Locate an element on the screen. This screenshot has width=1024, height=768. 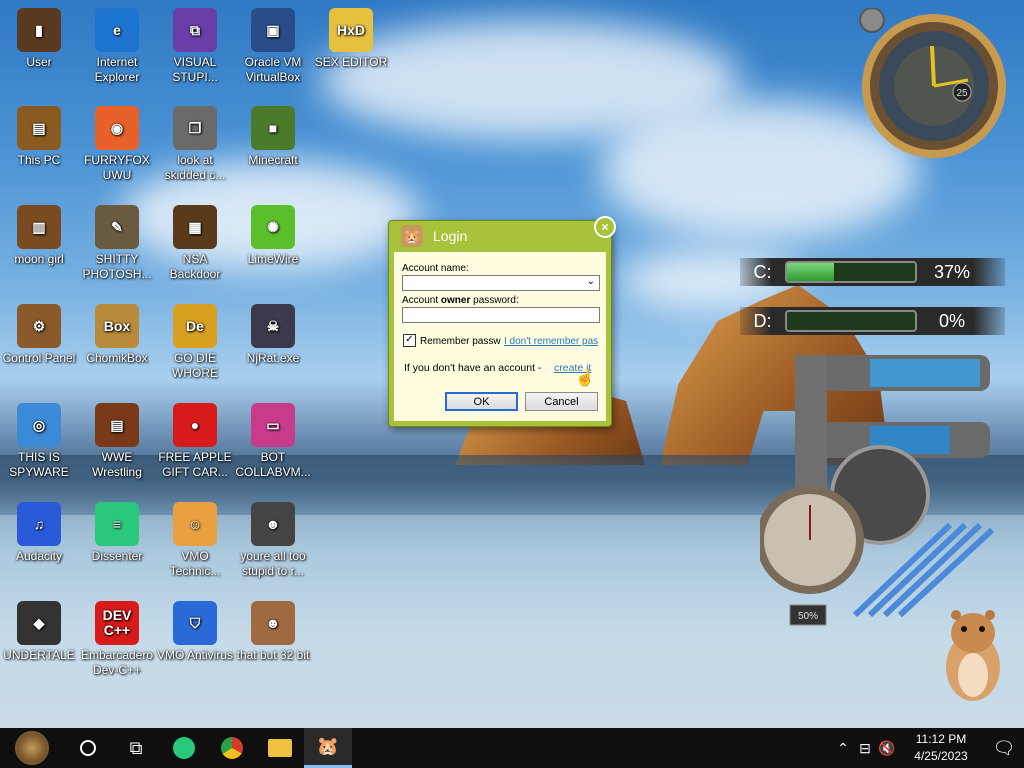
app-icon: Box is located at coordinates (117, 326).